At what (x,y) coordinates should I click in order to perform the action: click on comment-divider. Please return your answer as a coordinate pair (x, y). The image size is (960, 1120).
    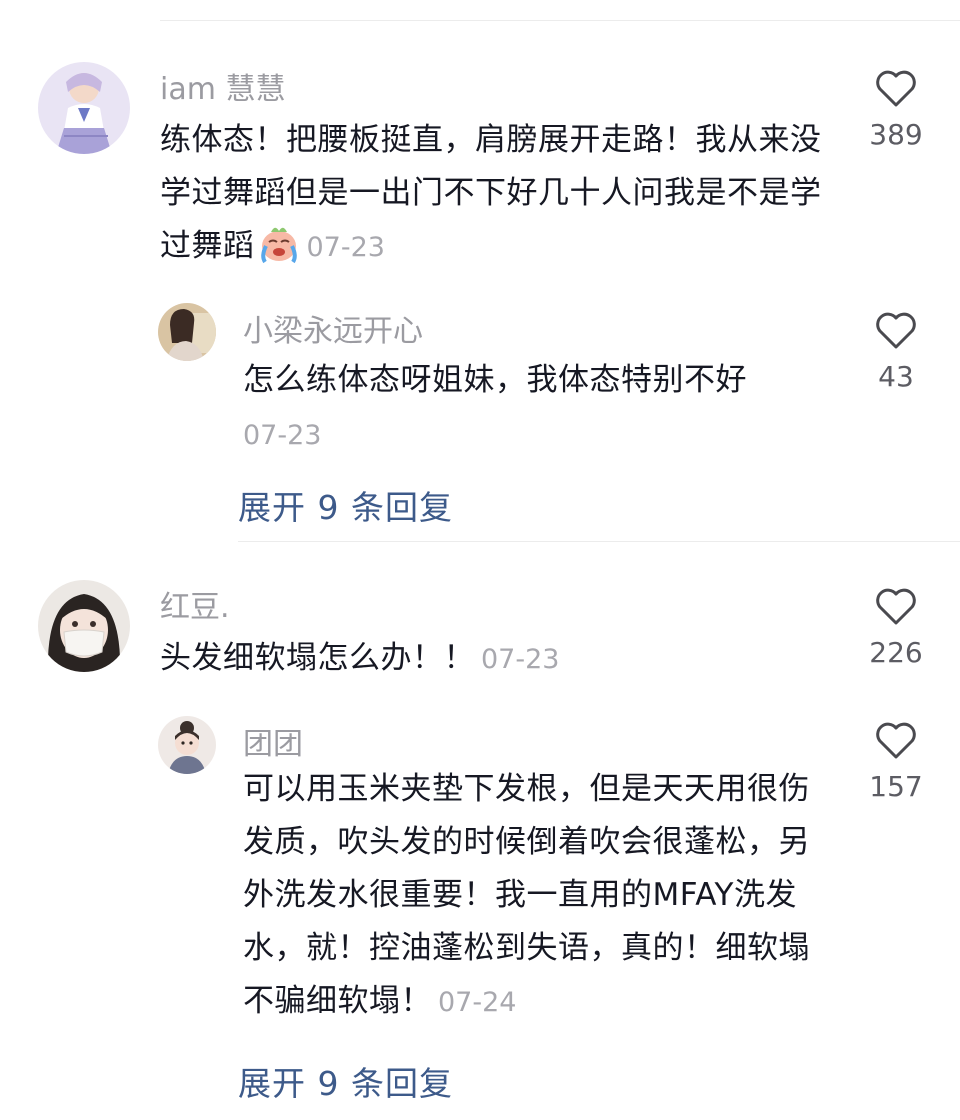
    Looking at the image, I should click on (599, 541).